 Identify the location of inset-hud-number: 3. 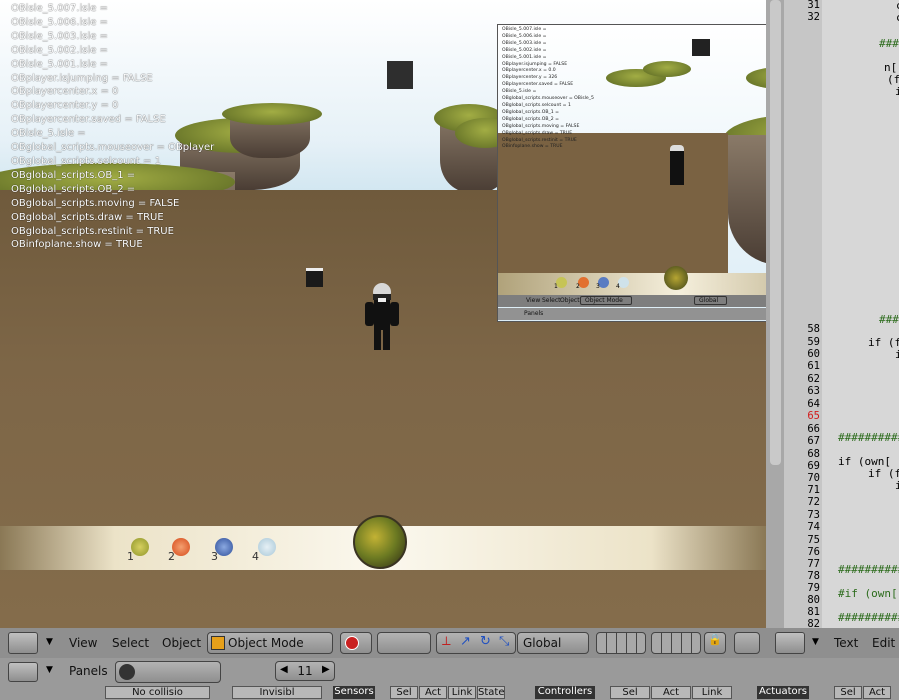
(598, 286).